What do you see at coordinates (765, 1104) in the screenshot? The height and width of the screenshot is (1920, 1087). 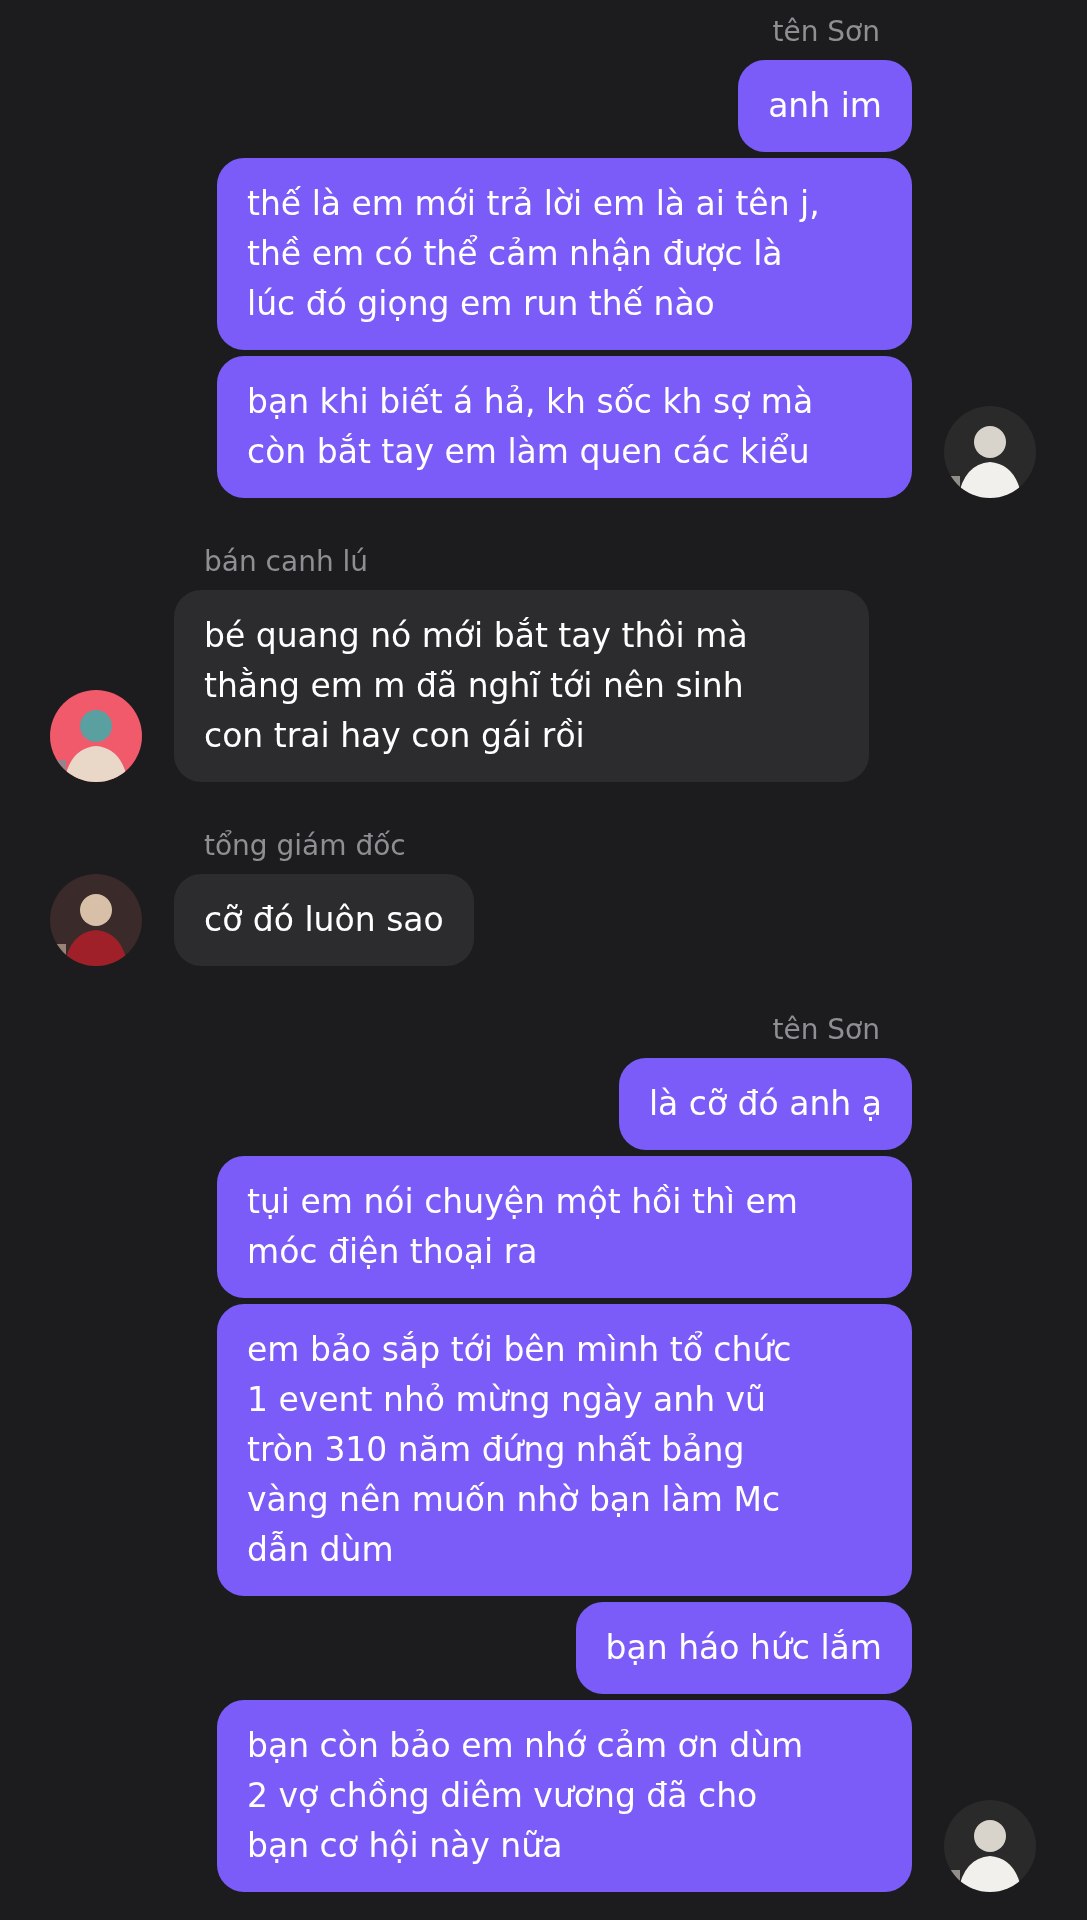 I see `message-bubble: là cỡ đó anh ạ` at bounding box center [765, 1104].